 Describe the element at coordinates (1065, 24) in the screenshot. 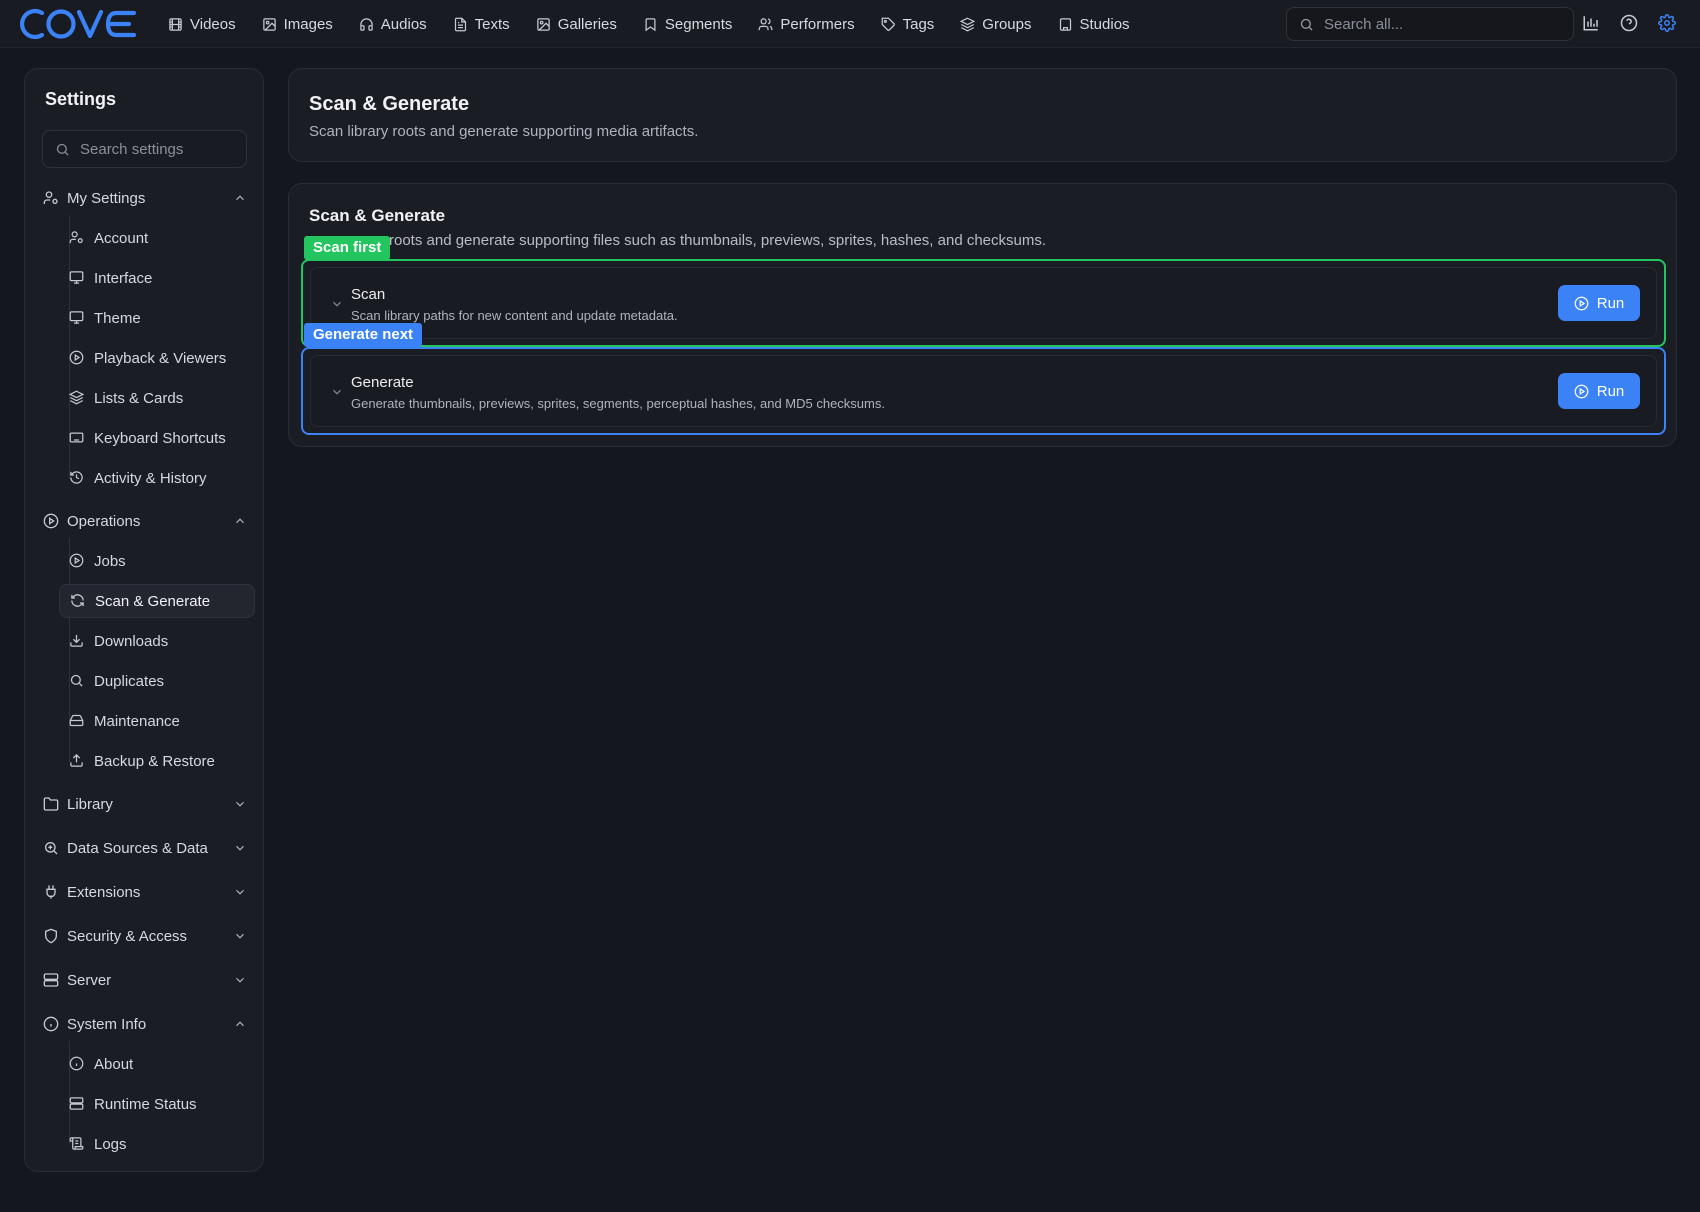

I see `building-icon` at that location.